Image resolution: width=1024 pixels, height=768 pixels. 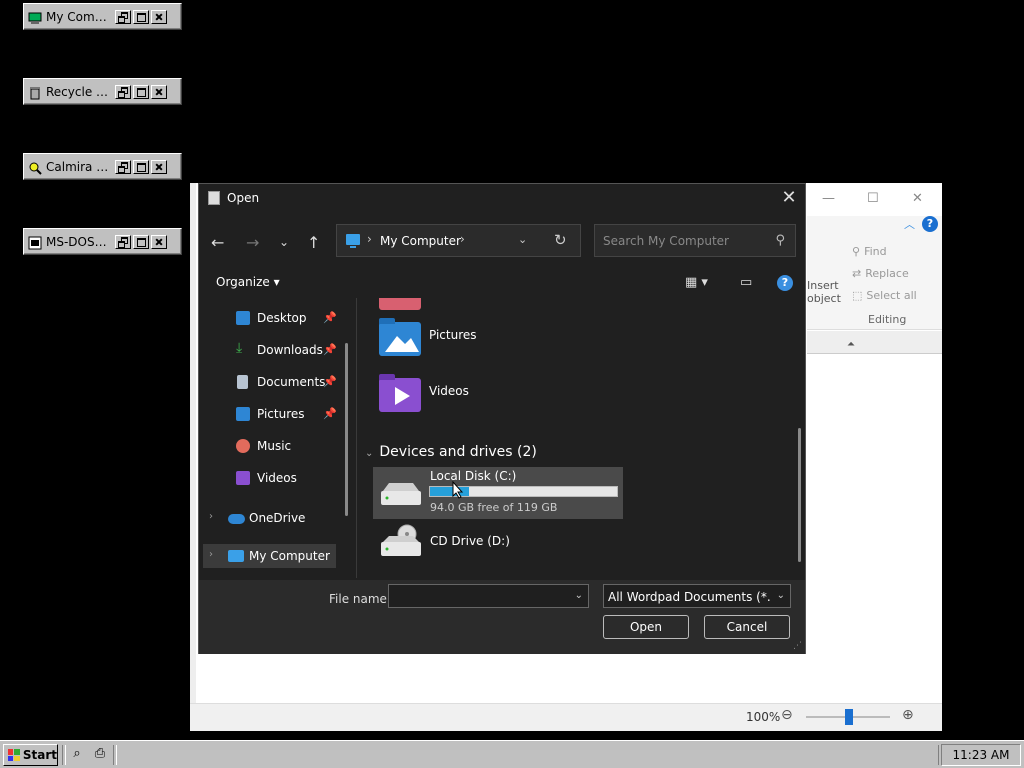 I want to click on insert-object-label: Insert object, so click(x=824, y=292).